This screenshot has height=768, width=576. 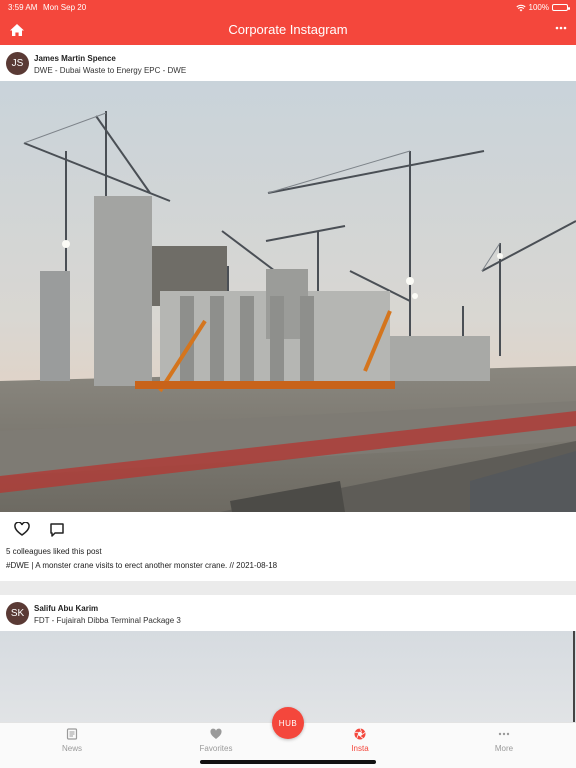 What do you see at coordinates (561, 7) in the screenshot?
I see `battery-icon` at bounding box center [561, 7].